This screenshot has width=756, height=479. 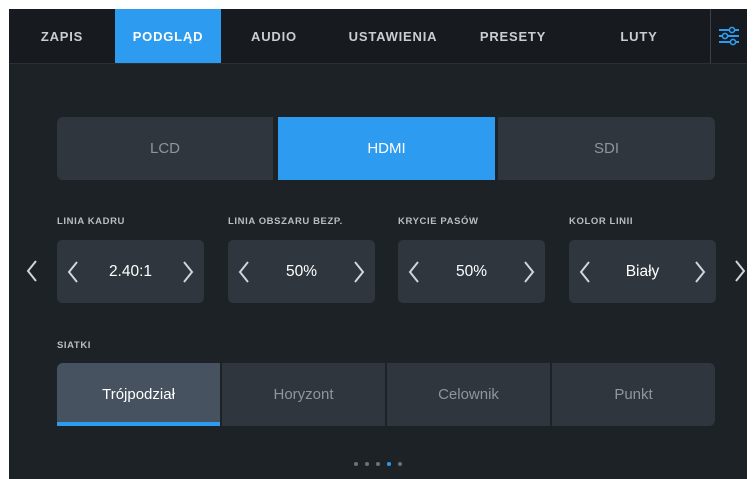 I want to click on matte-opacity-increase-button, so click(x=529, y=271).